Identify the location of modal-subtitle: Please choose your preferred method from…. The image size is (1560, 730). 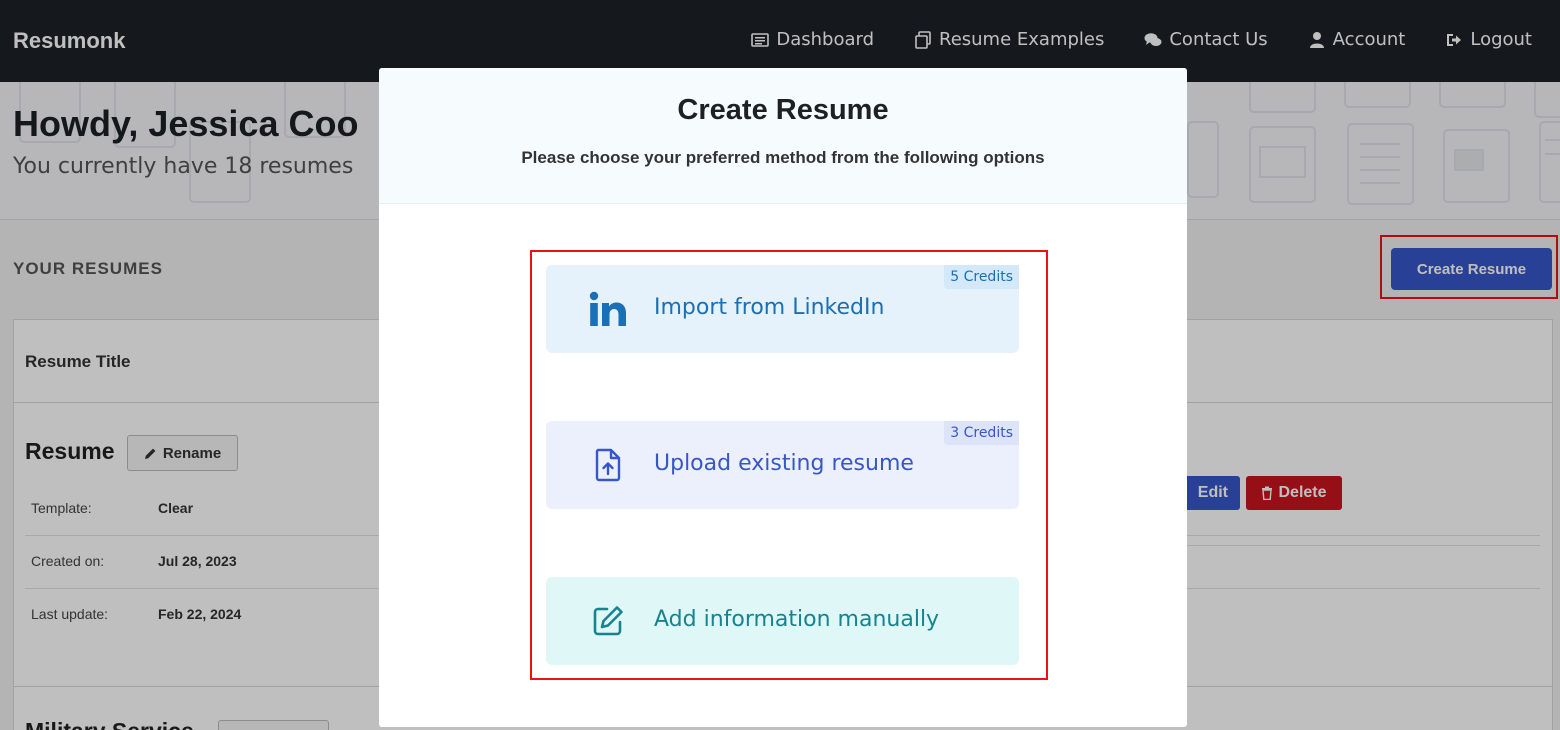
(783, 157).